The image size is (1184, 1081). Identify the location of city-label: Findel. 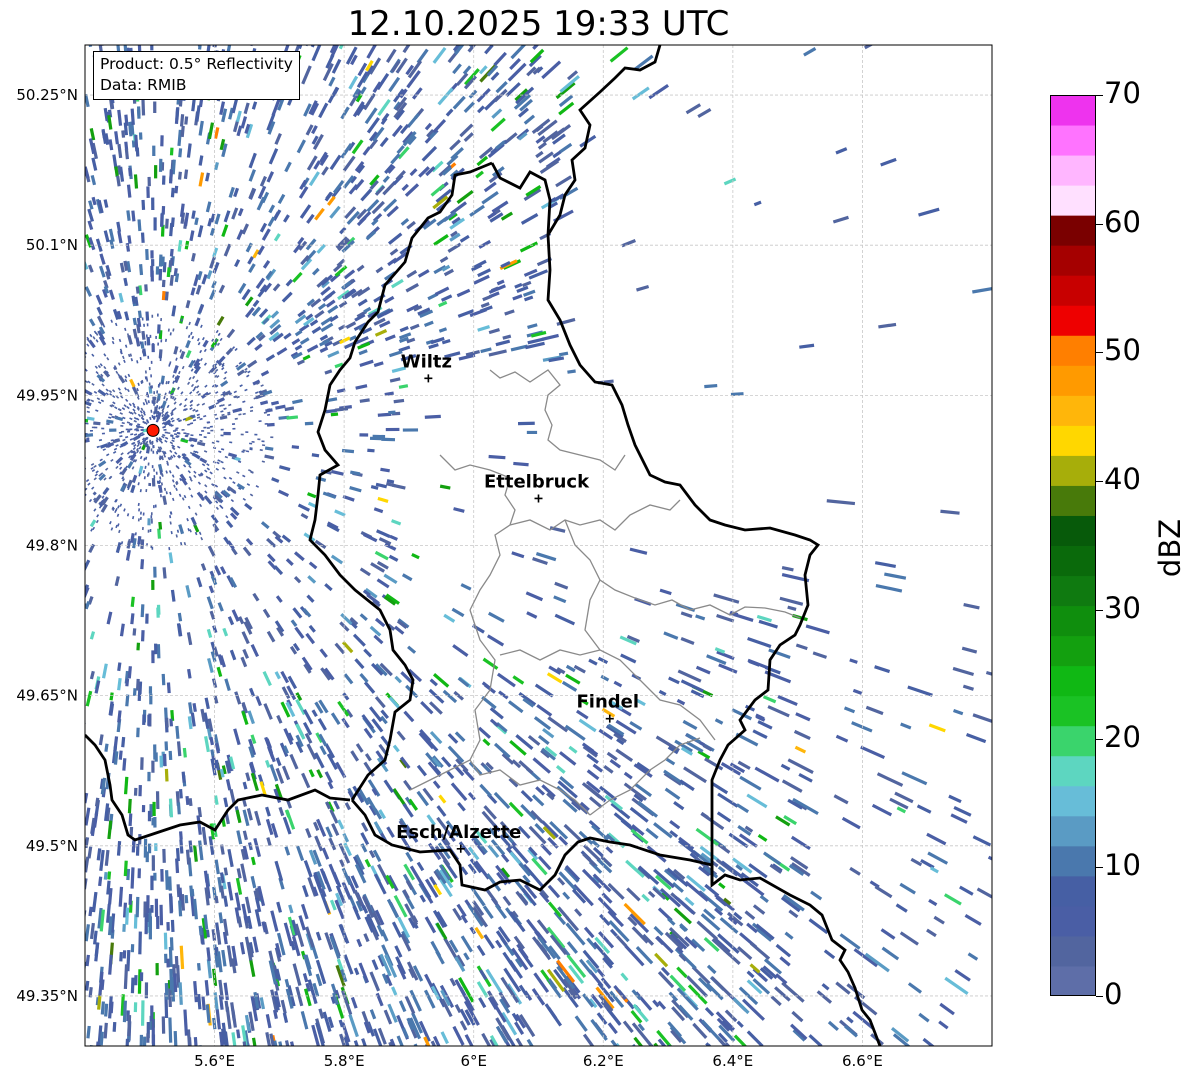
(607, 702).